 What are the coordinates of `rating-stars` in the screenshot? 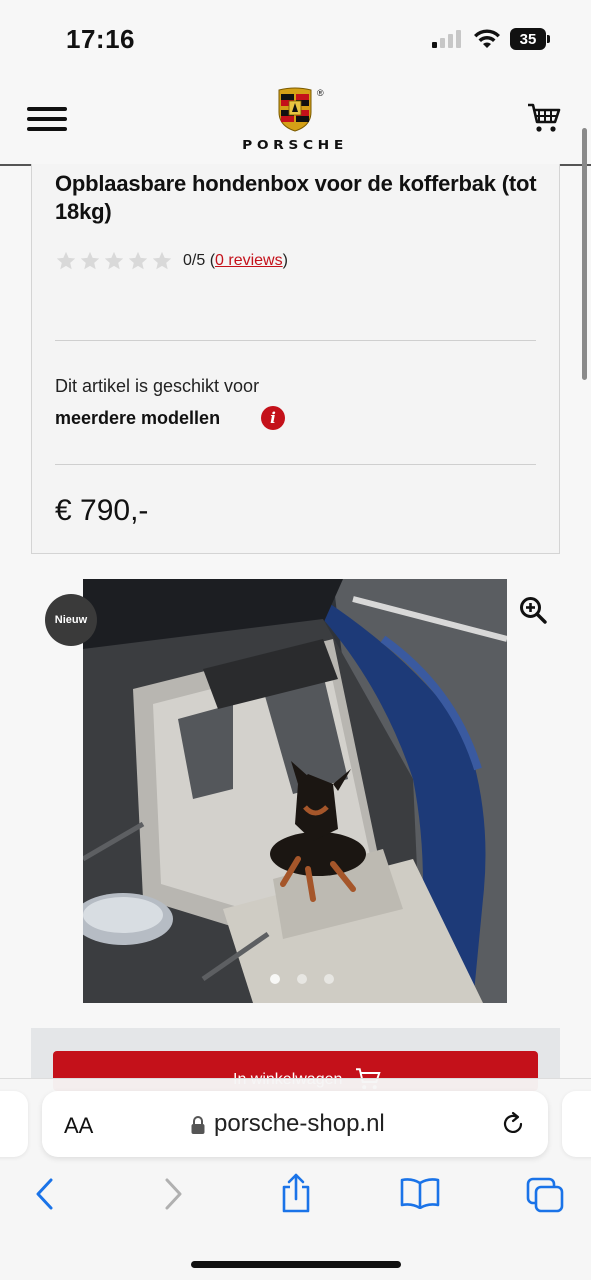 It's located at (114, 261).